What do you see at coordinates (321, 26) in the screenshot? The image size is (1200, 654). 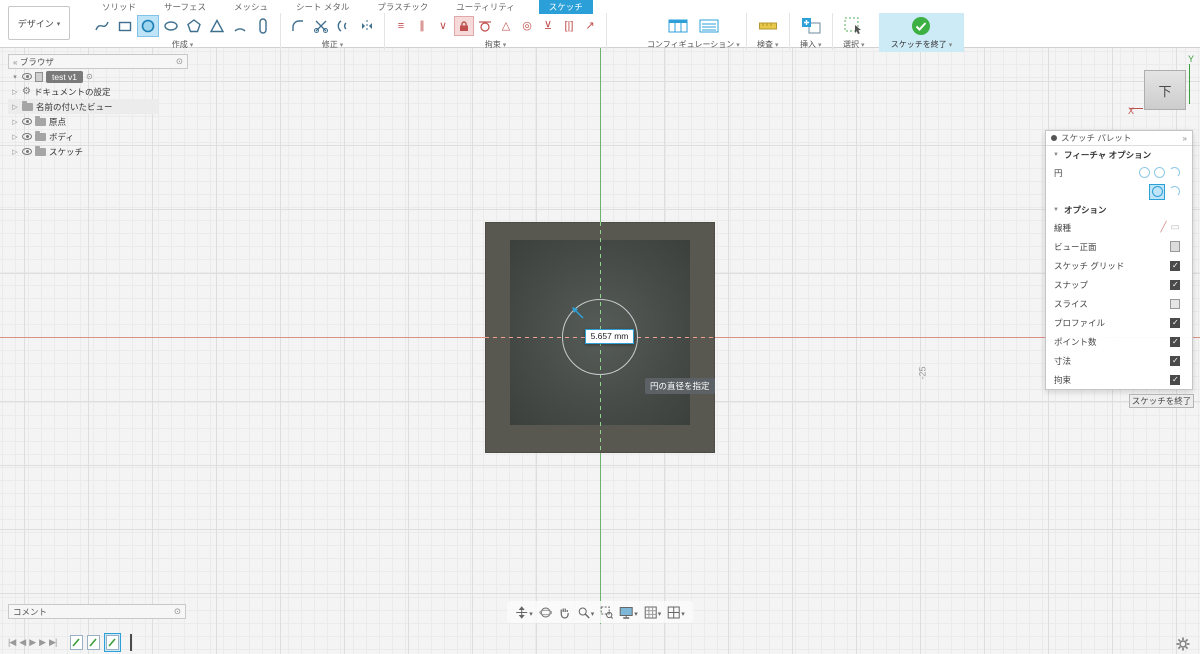 I see `trim-tool-icon` at bounding box center [321, 26].